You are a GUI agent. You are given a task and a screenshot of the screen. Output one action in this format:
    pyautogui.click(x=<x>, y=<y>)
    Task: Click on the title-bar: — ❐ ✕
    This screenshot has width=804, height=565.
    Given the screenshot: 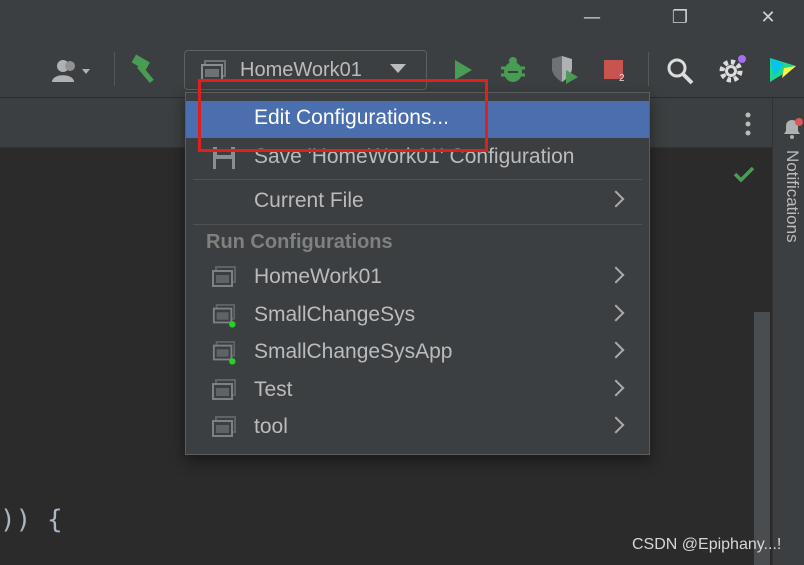 What is the action you would take?
    pyautogui.click(x=402, y=21)
    